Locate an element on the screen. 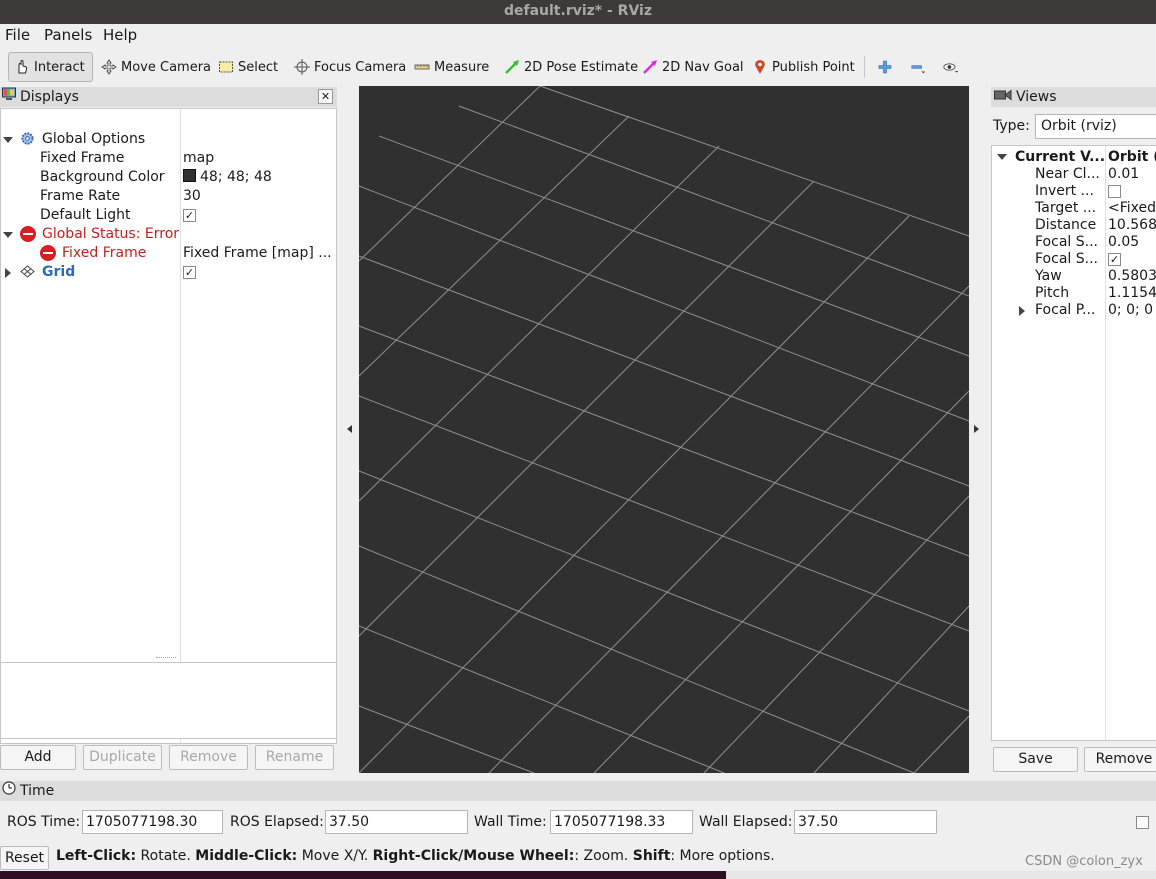  grid-enabled-cell: ✓ is located at coordinates (189, 272).